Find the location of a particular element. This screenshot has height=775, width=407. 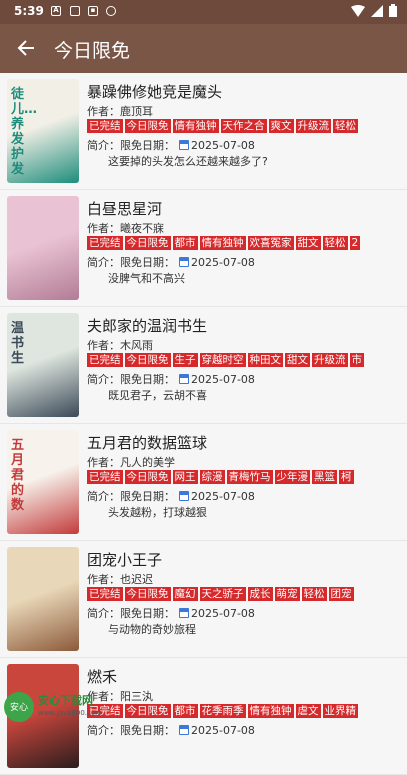

book-summary: 既见君子，云胡不喜 is located at coordinates (157, 395).